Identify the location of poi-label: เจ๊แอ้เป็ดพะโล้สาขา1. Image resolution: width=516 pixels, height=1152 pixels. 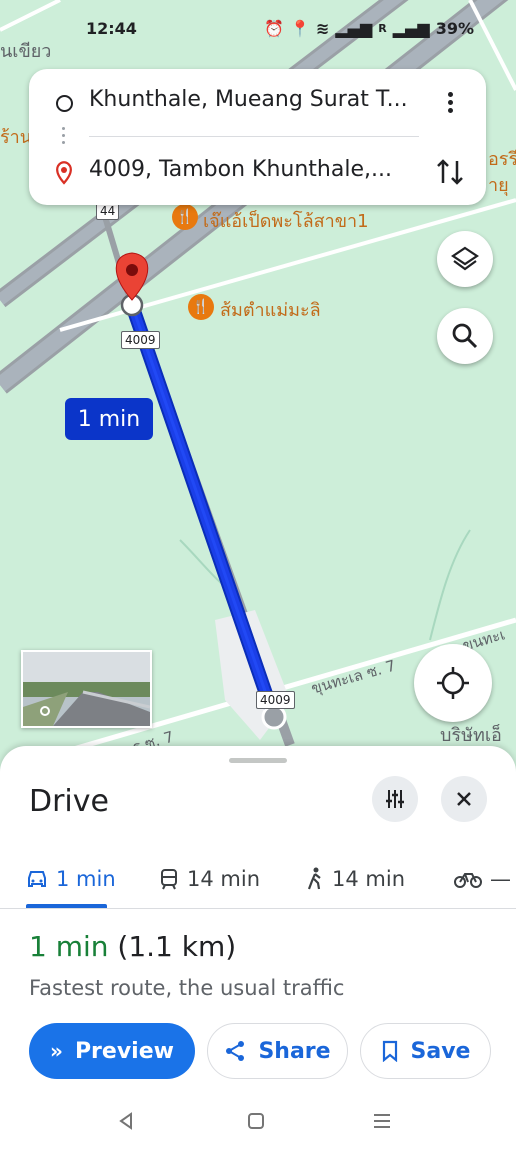
(286, 220).